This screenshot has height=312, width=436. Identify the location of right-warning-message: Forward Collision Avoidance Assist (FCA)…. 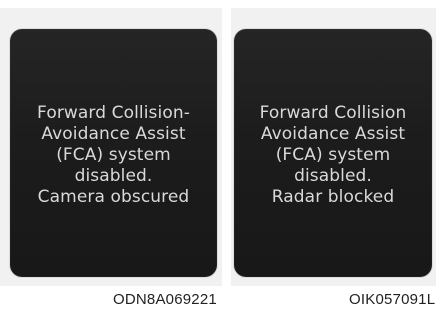
(333, 155).